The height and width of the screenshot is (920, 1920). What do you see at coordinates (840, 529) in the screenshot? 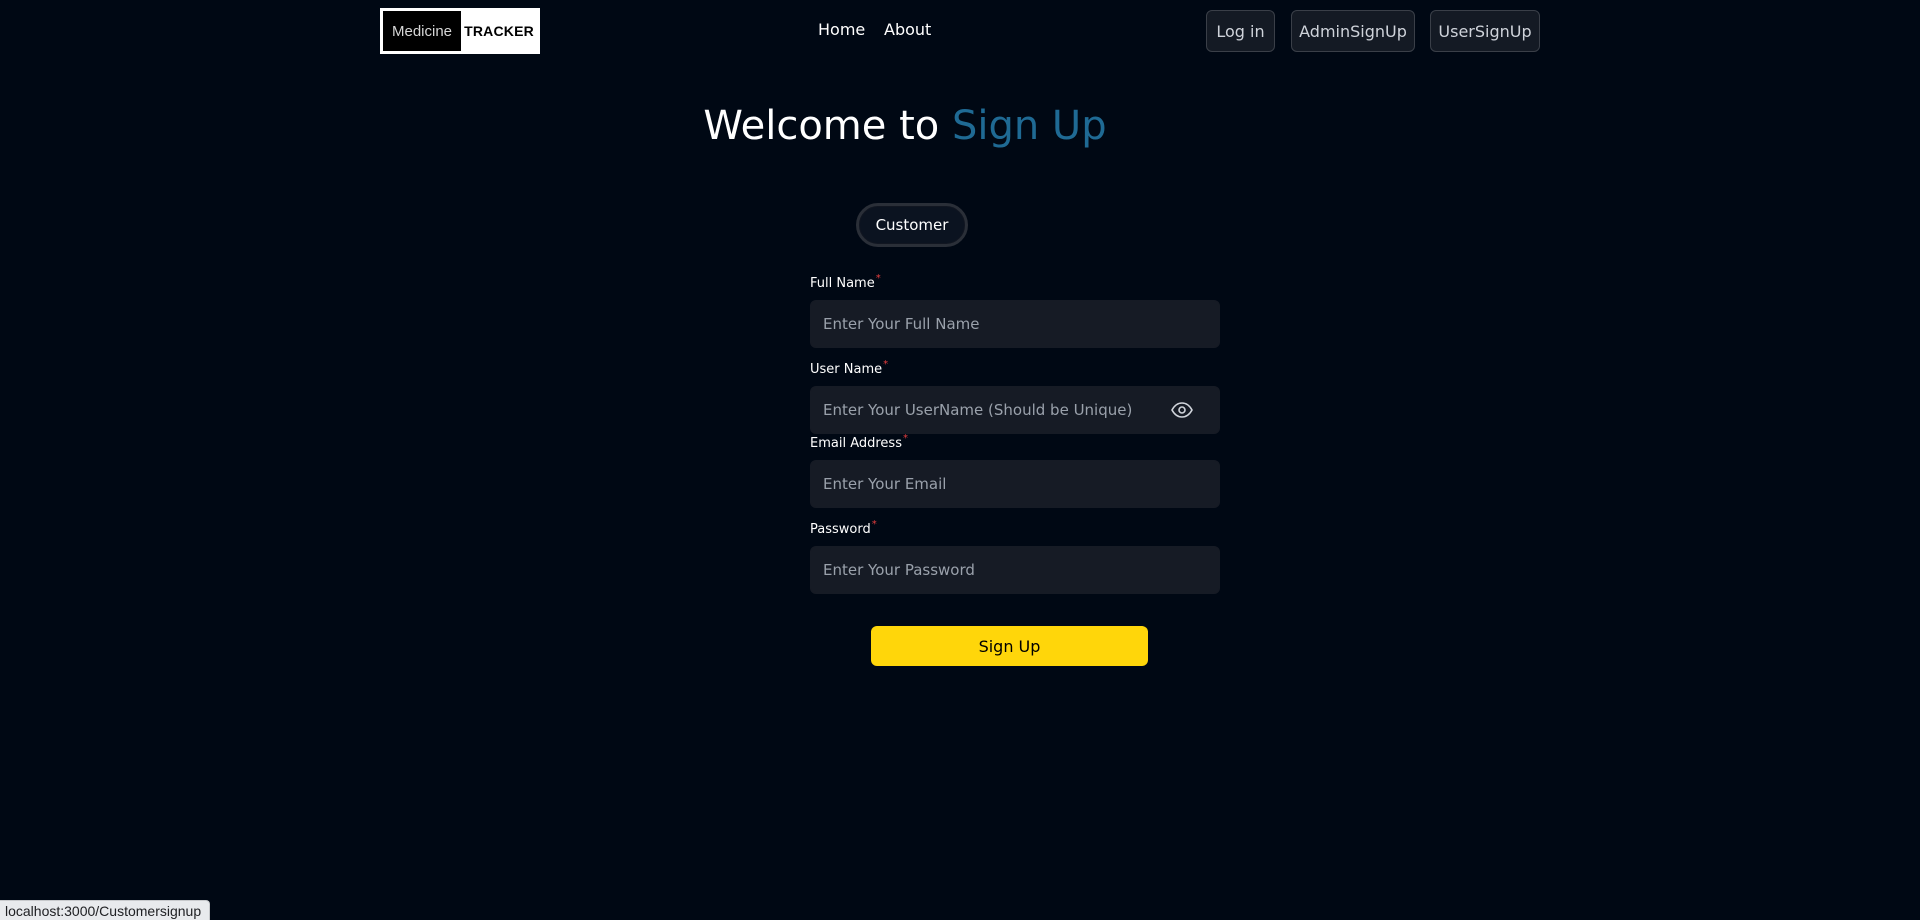
I see `password-label-text: Password` at bounding box center [840, 529].